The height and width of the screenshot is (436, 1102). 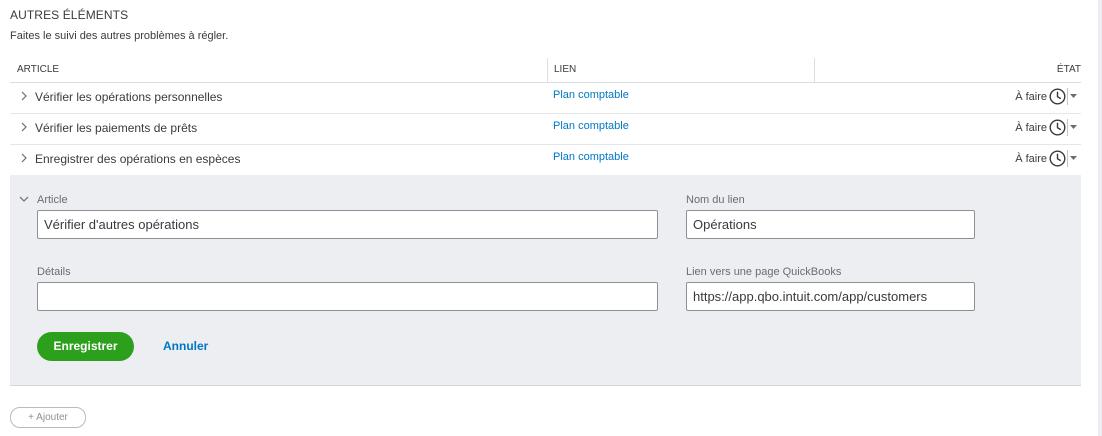 What do you see at coordinates (38, 69) in the screenshot?
I see `column-header-article: ARTICLE` at bounding box center [38, 69].